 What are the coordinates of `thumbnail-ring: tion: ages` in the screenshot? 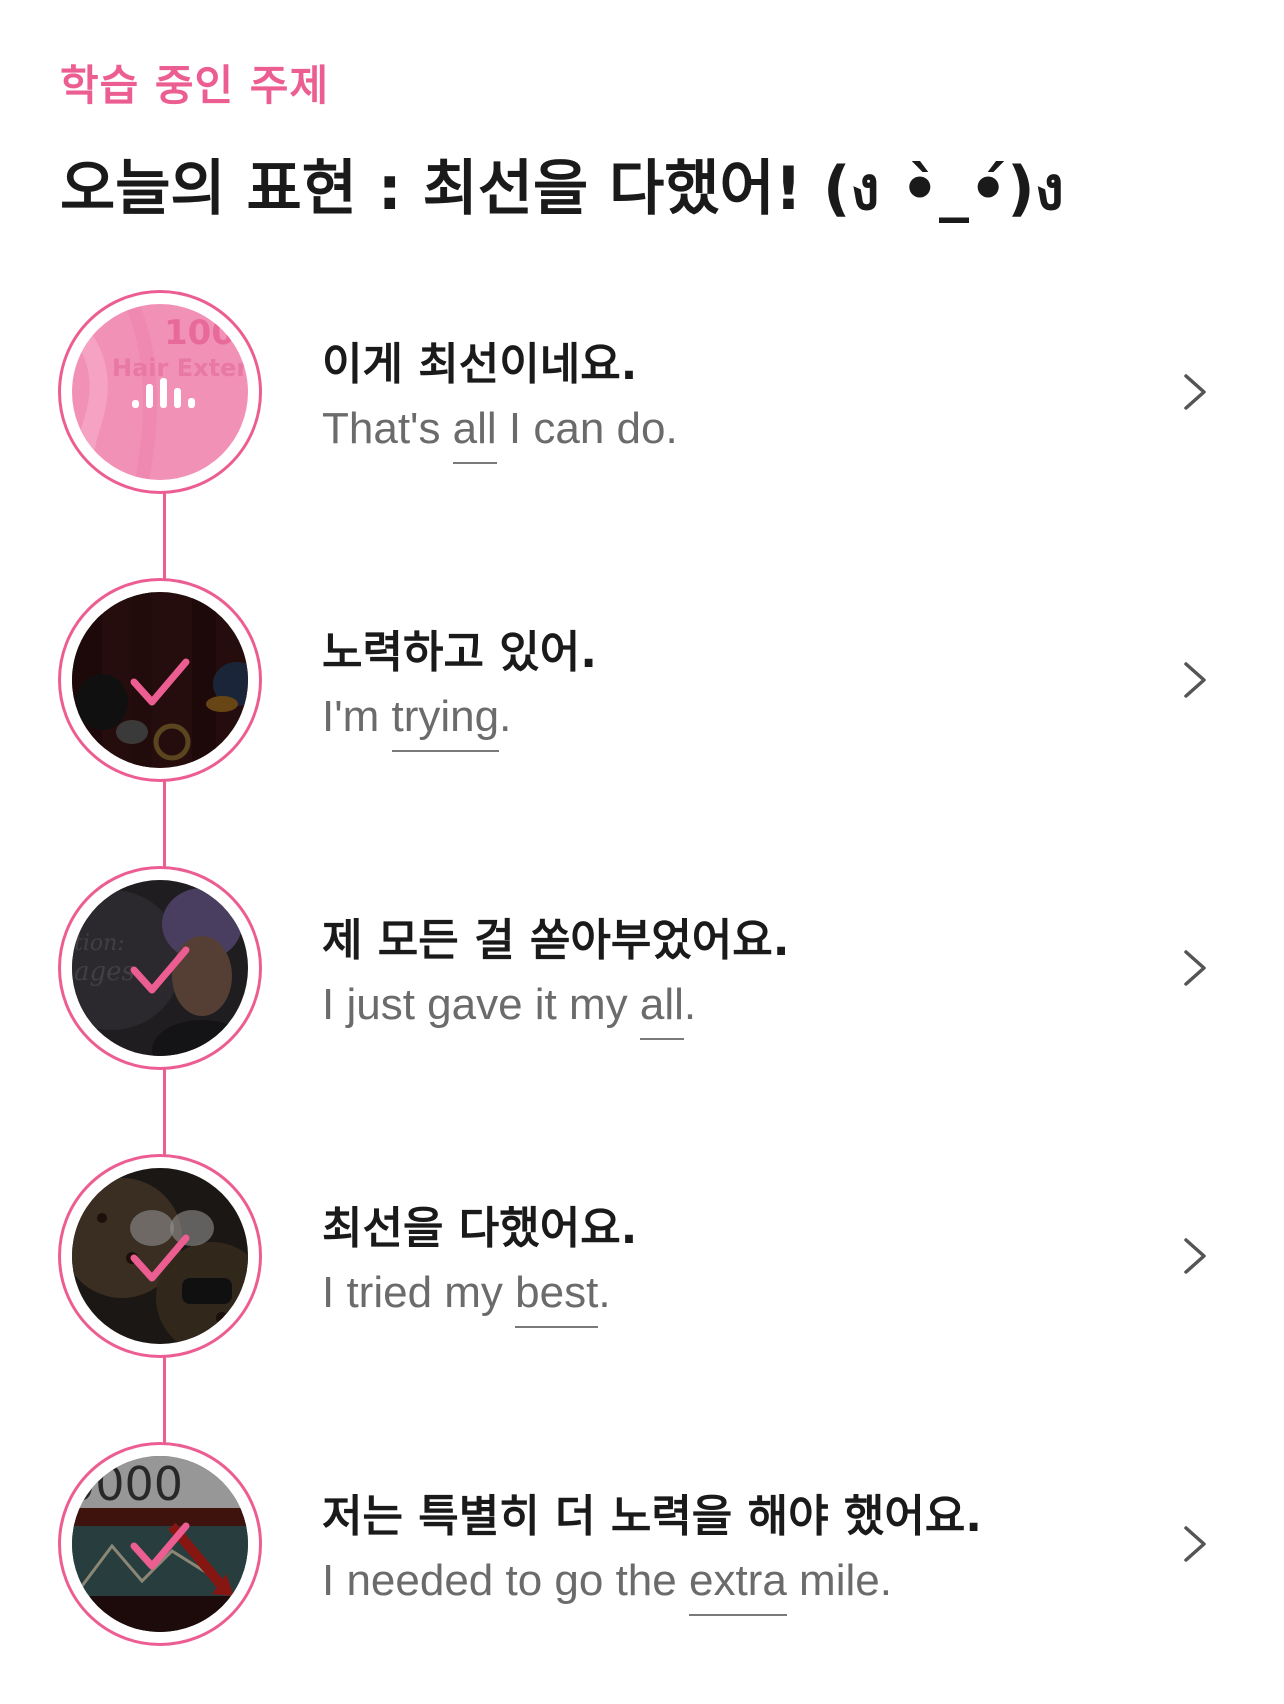 It's located at (160, 968).